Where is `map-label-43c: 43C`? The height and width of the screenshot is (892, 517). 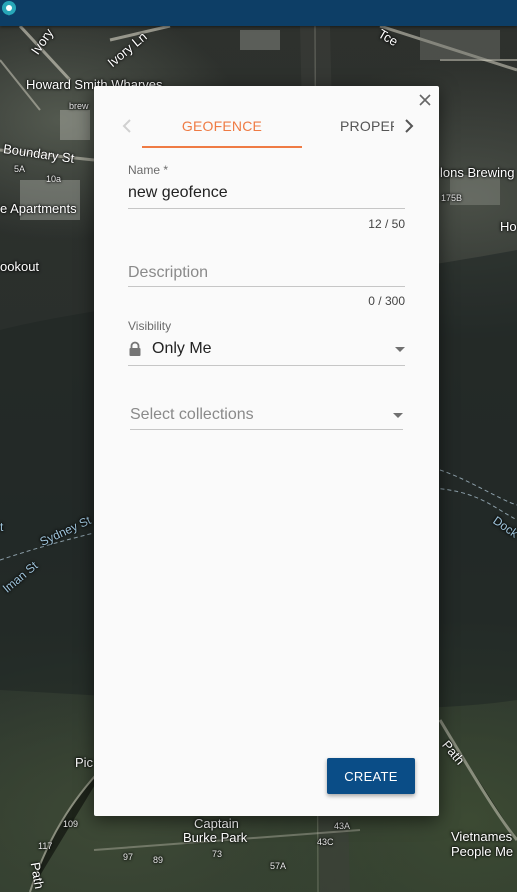
map-label-43c: 43C is located at coordinates (325, 842).